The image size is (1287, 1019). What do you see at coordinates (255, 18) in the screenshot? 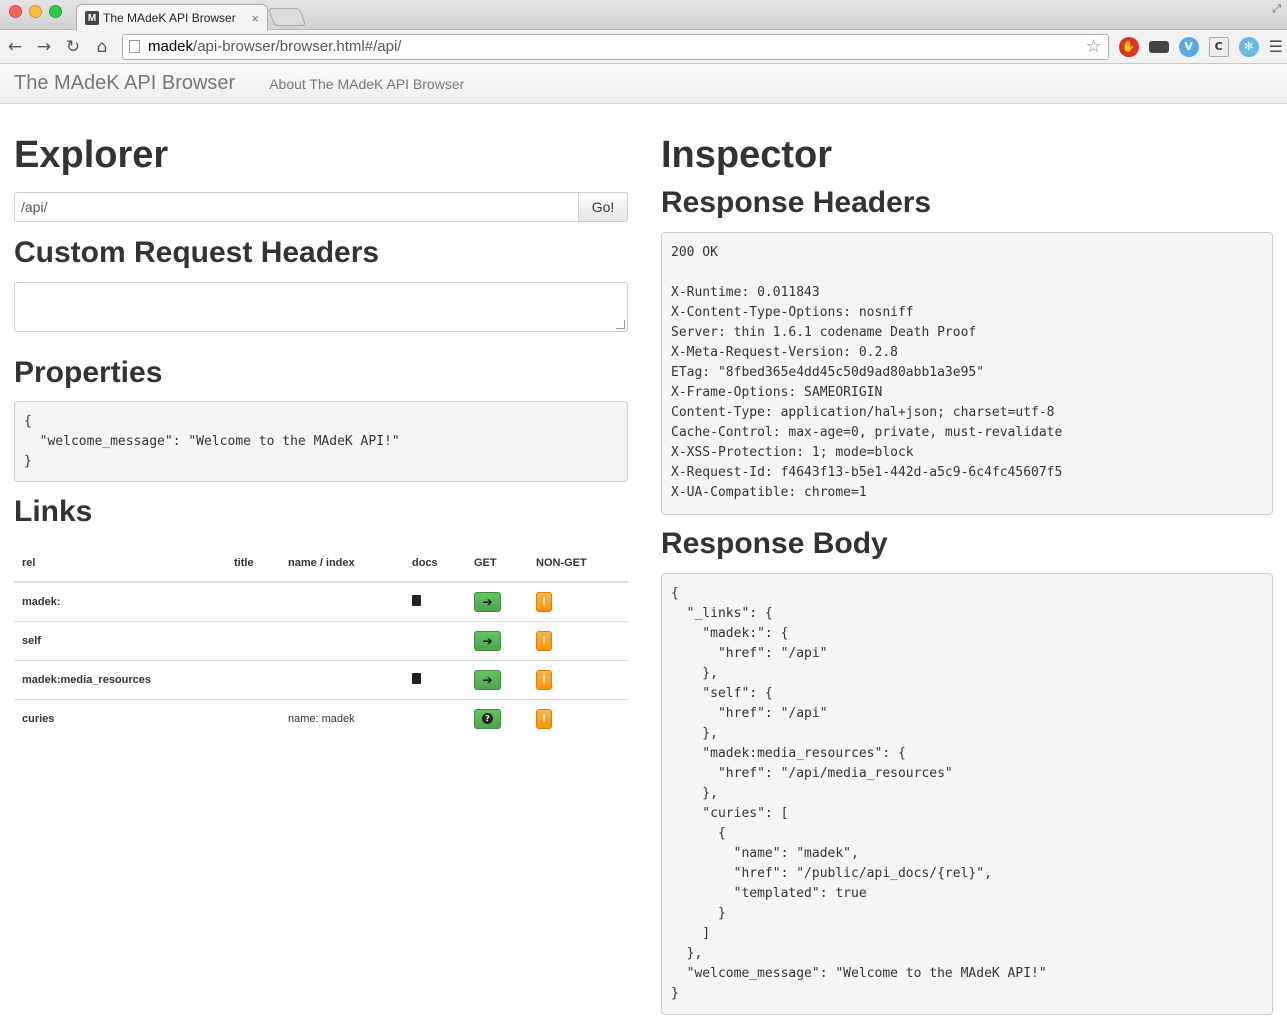
I see `tab-close-icon: ×` at bounding box center [255, 18].